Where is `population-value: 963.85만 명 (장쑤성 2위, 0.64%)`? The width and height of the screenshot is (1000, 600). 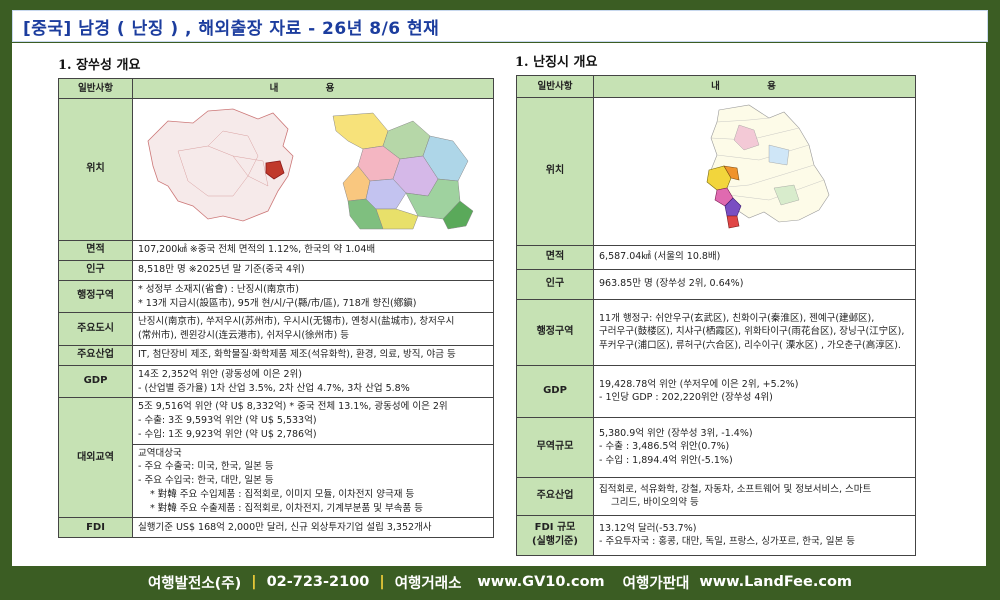
population-value: 963.85만 명 (장쑤성 2위, 0.64%) is located at coordinates (754, 284).